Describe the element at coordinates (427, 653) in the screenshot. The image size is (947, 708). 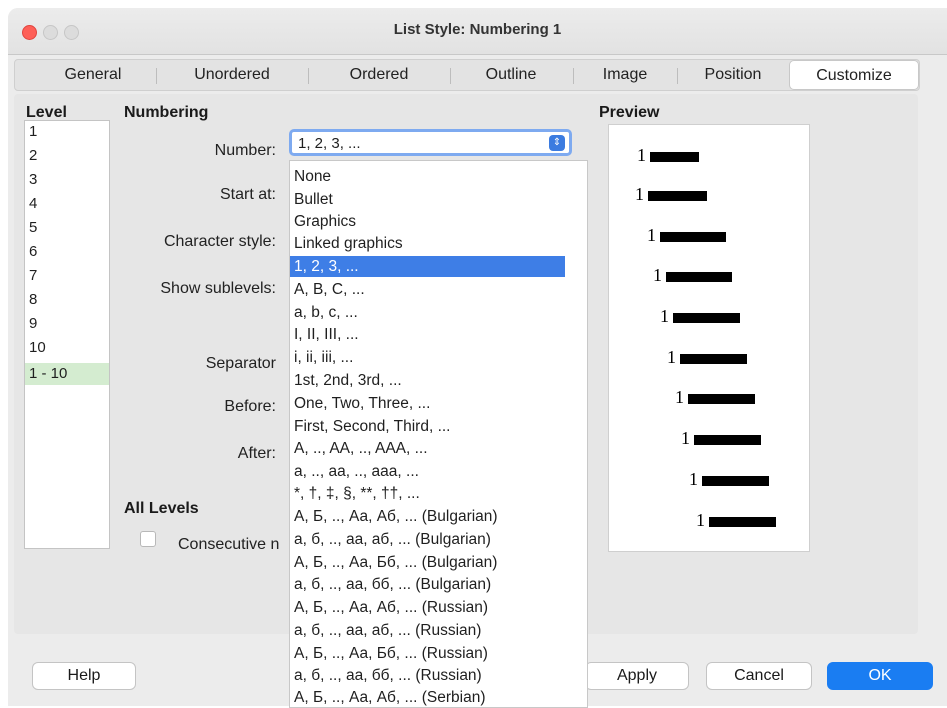
I see `dropdown-option: А, Б, .., Аа, Бб, ... (Russian)` at that location.